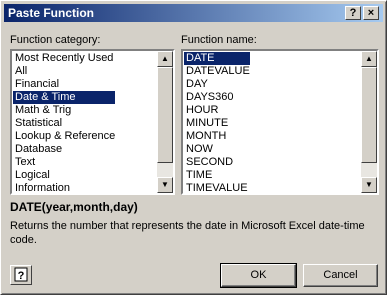 The width and height of the screenshot is (387, 295). Describe the element at coordinates (217, 71) in the screenshot. I see `function-list-item: DATEVALUE` at that location.